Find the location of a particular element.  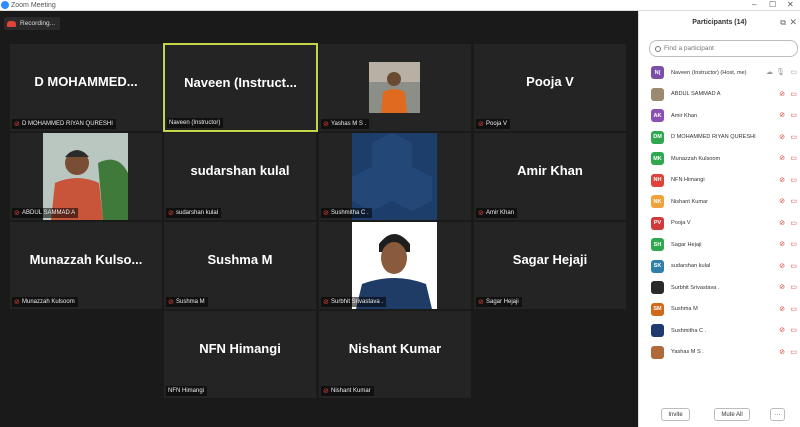

tile-name-bar: ⊘ Yashas M S . is located at coordinates (345, 124).